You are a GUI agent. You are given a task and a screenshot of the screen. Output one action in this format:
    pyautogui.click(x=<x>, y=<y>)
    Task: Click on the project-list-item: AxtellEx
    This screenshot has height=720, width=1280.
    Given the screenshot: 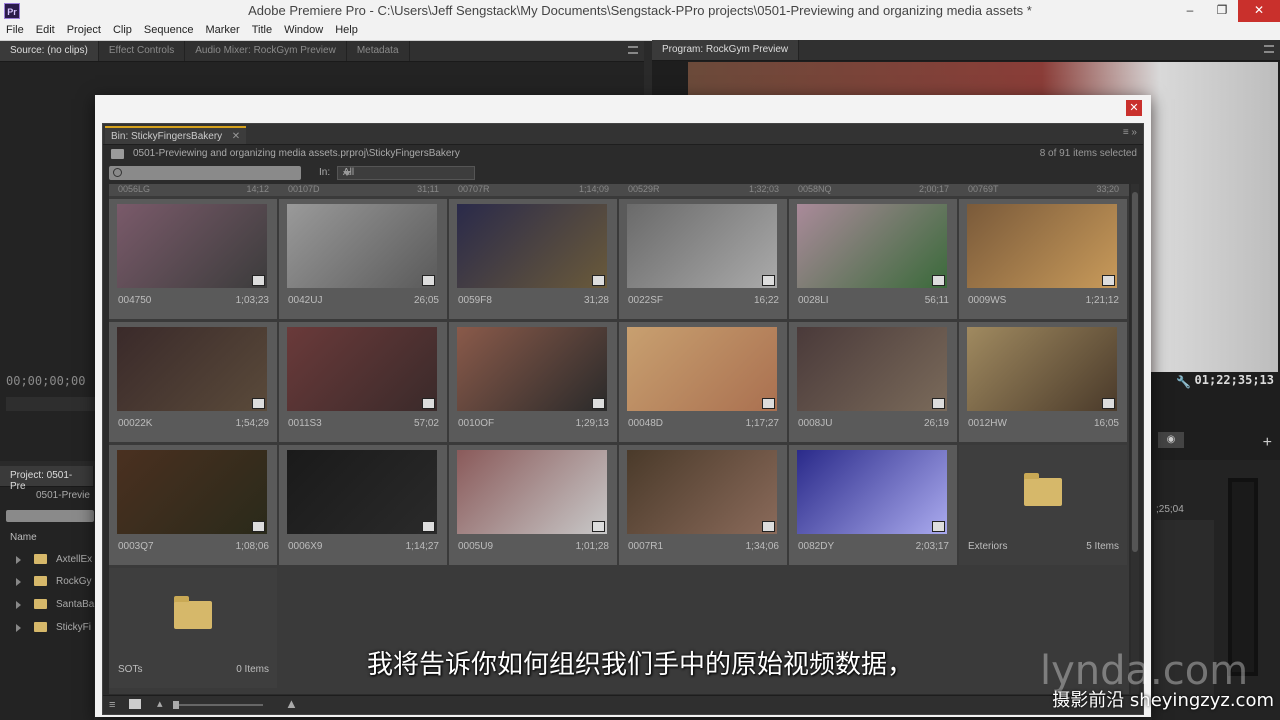 What is the action you would take?
    pyautogui.click(x=47, y=559)
    